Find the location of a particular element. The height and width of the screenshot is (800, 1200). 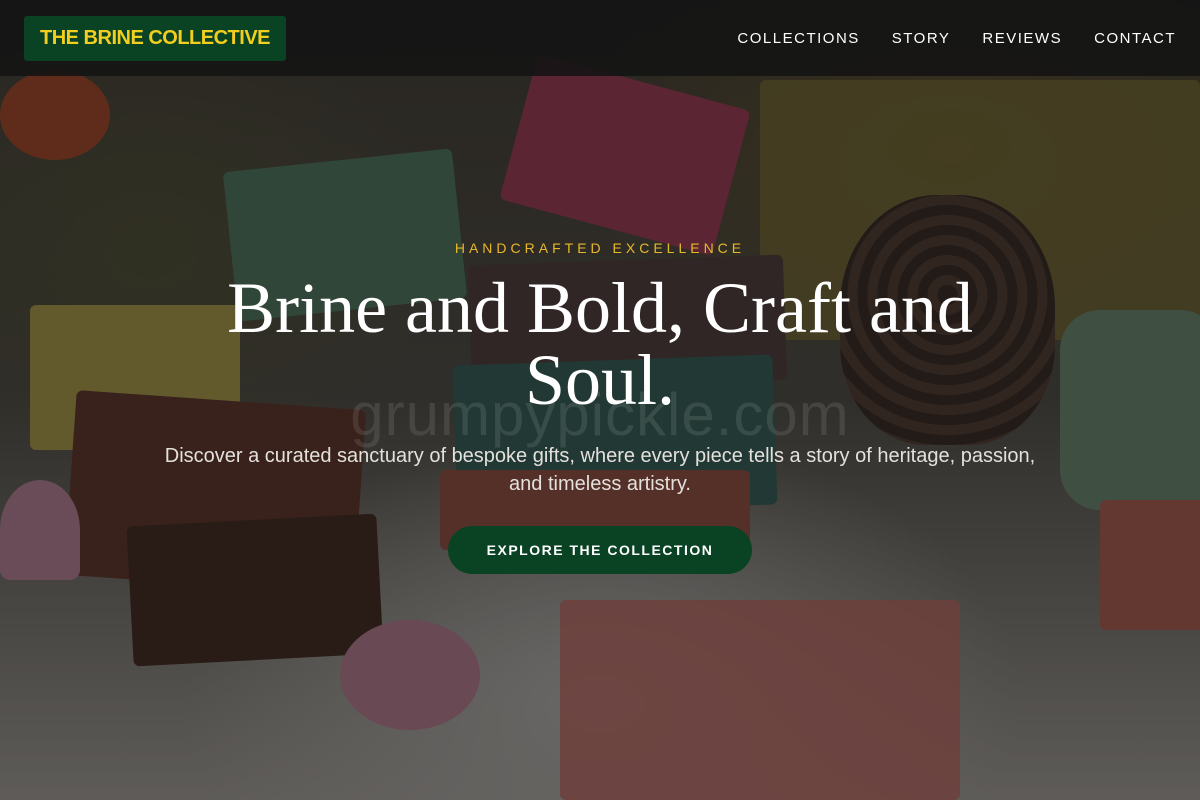

hero-eyebrow: HANDCRAFTED EXCELLENCE is located at coordinates (600, 248).